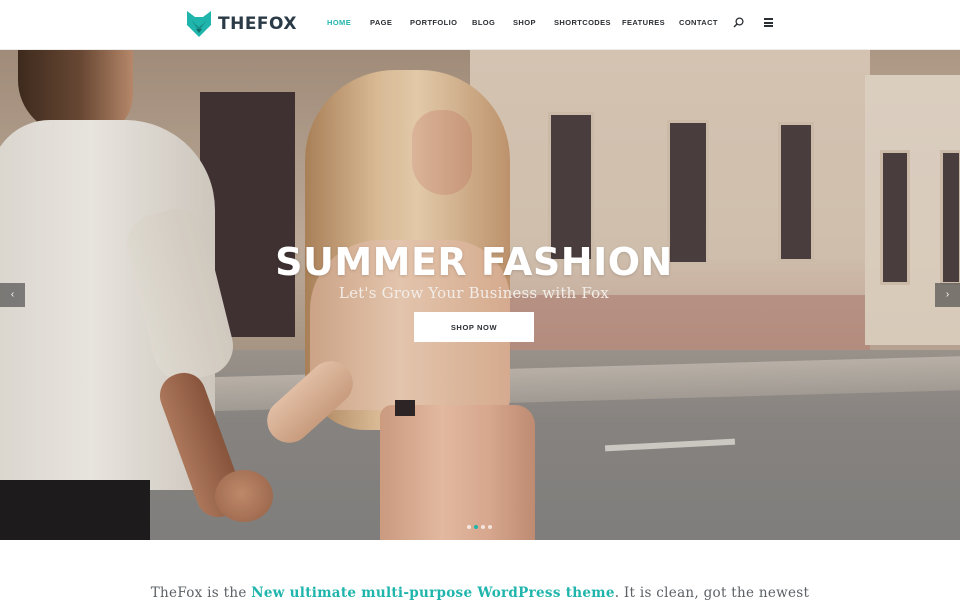 Image resolution: width=960 pixels, height=600 pixels. Describe the element at coordinates (201, 592) in the screenshot. I see `intro-text-before: TheFox is the` at that location.